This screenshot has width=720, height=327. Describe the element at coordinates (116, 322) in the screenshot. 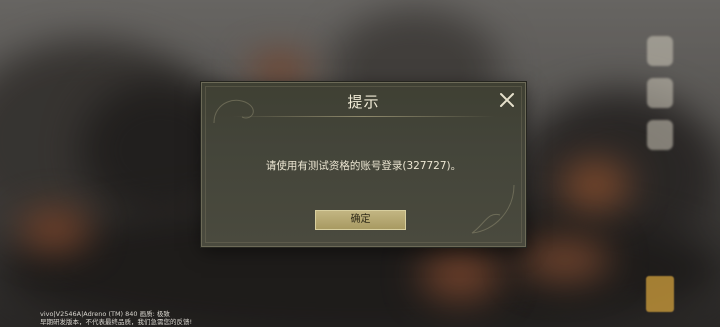

I see `notice-text: 早期研发版本，不代表最终品质，我们急需您的反馈!` at that location.